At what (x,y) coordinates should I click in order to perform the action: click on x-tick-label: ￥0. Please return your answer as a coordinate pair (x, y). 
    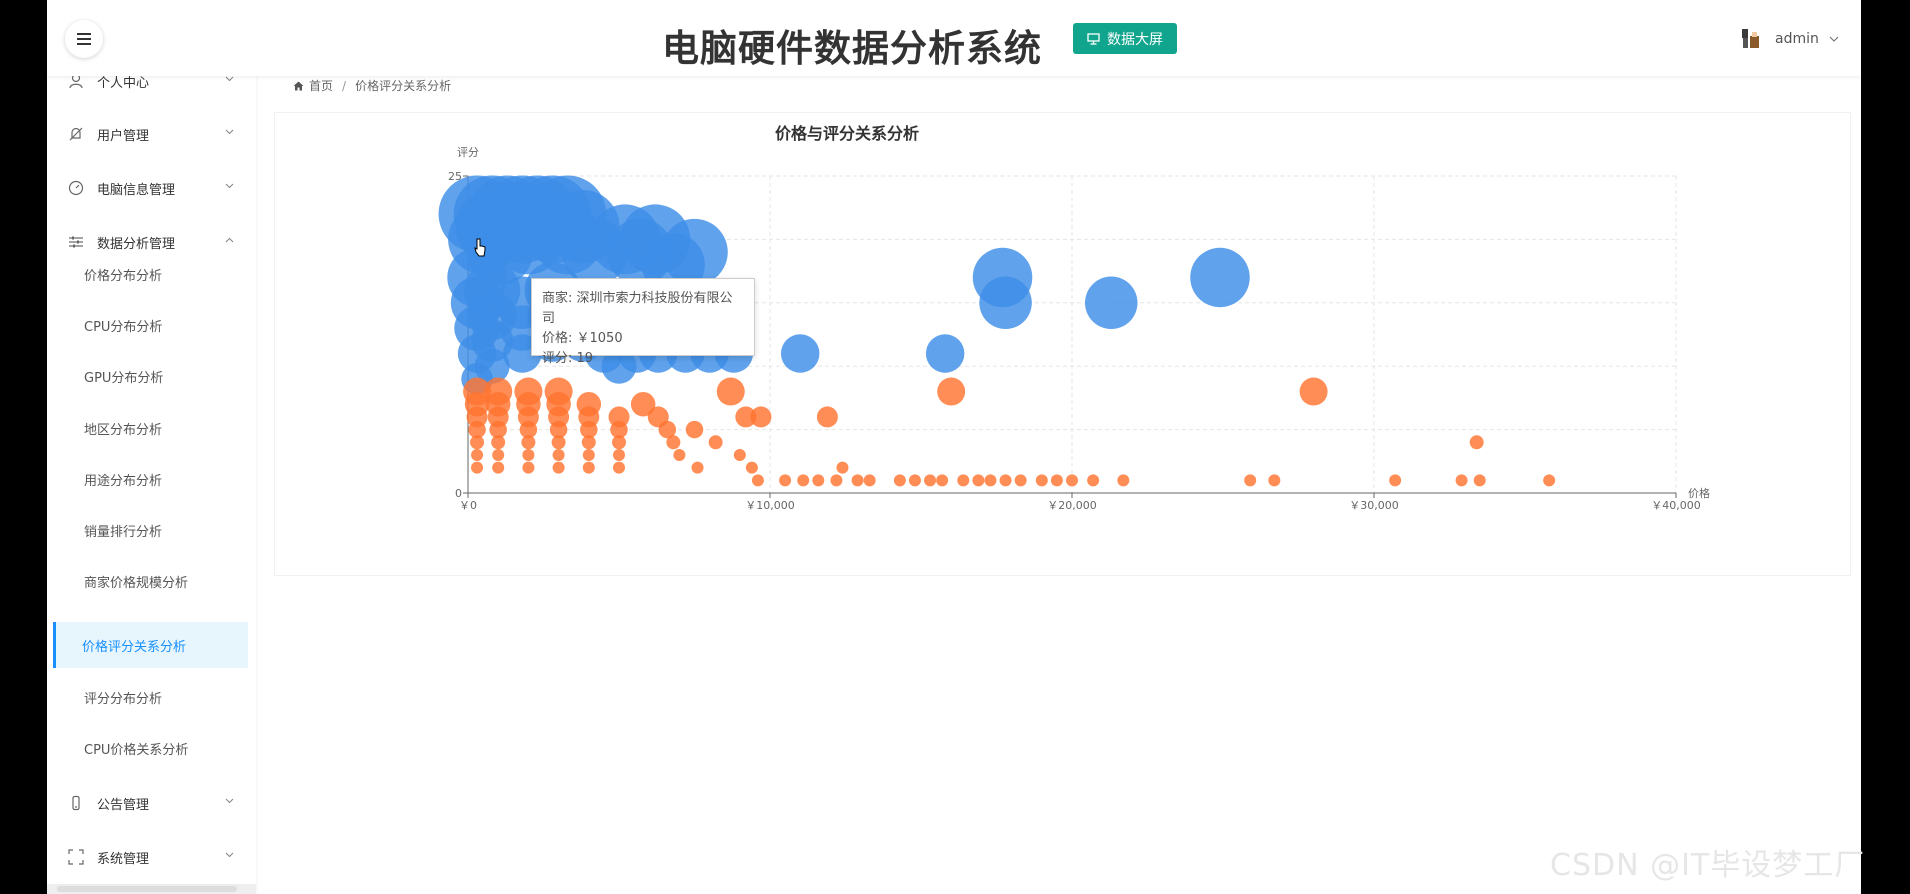
    Looking at the image, I should click on (468, 505).